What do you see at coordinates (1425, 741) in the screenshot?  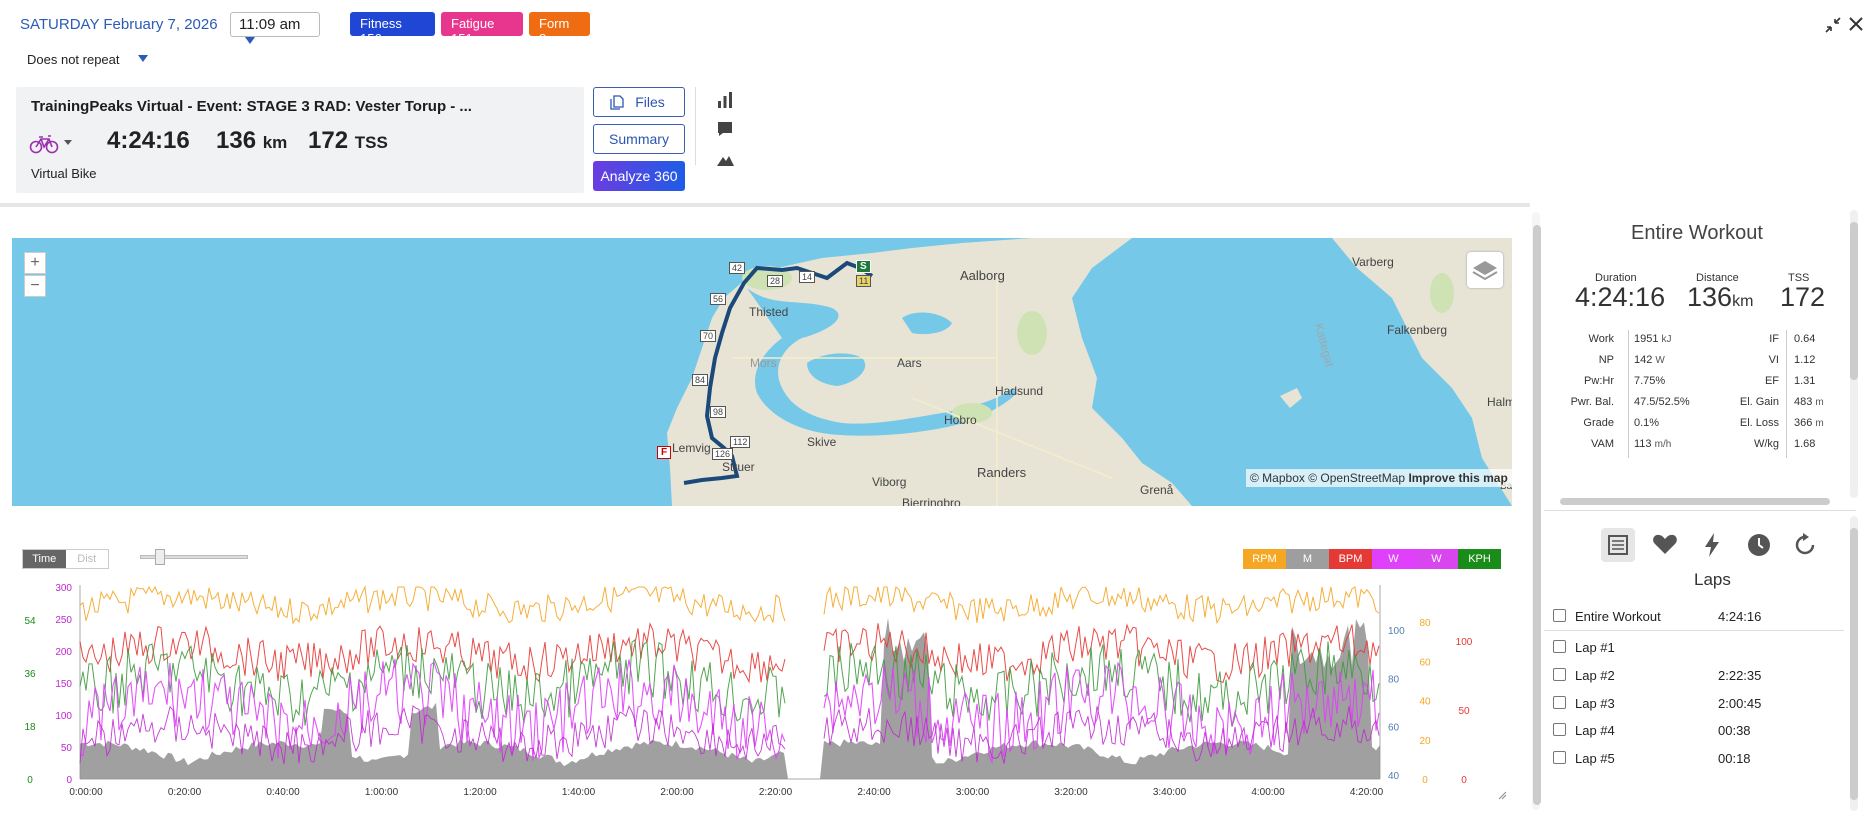 I see `y-tick-label: 20` at bounding box center [1425, 741].